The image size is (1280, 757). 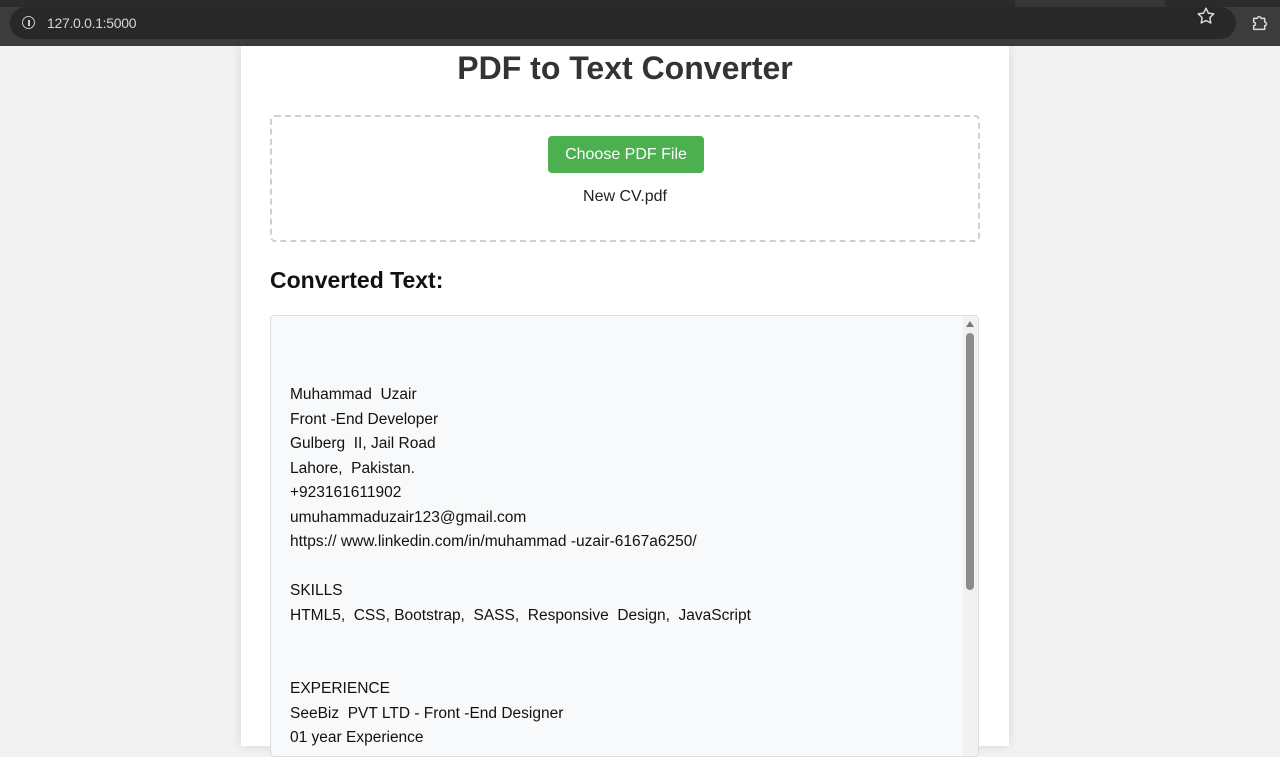 I want to click on puzzle-icon, so click(x=1261, y=23).